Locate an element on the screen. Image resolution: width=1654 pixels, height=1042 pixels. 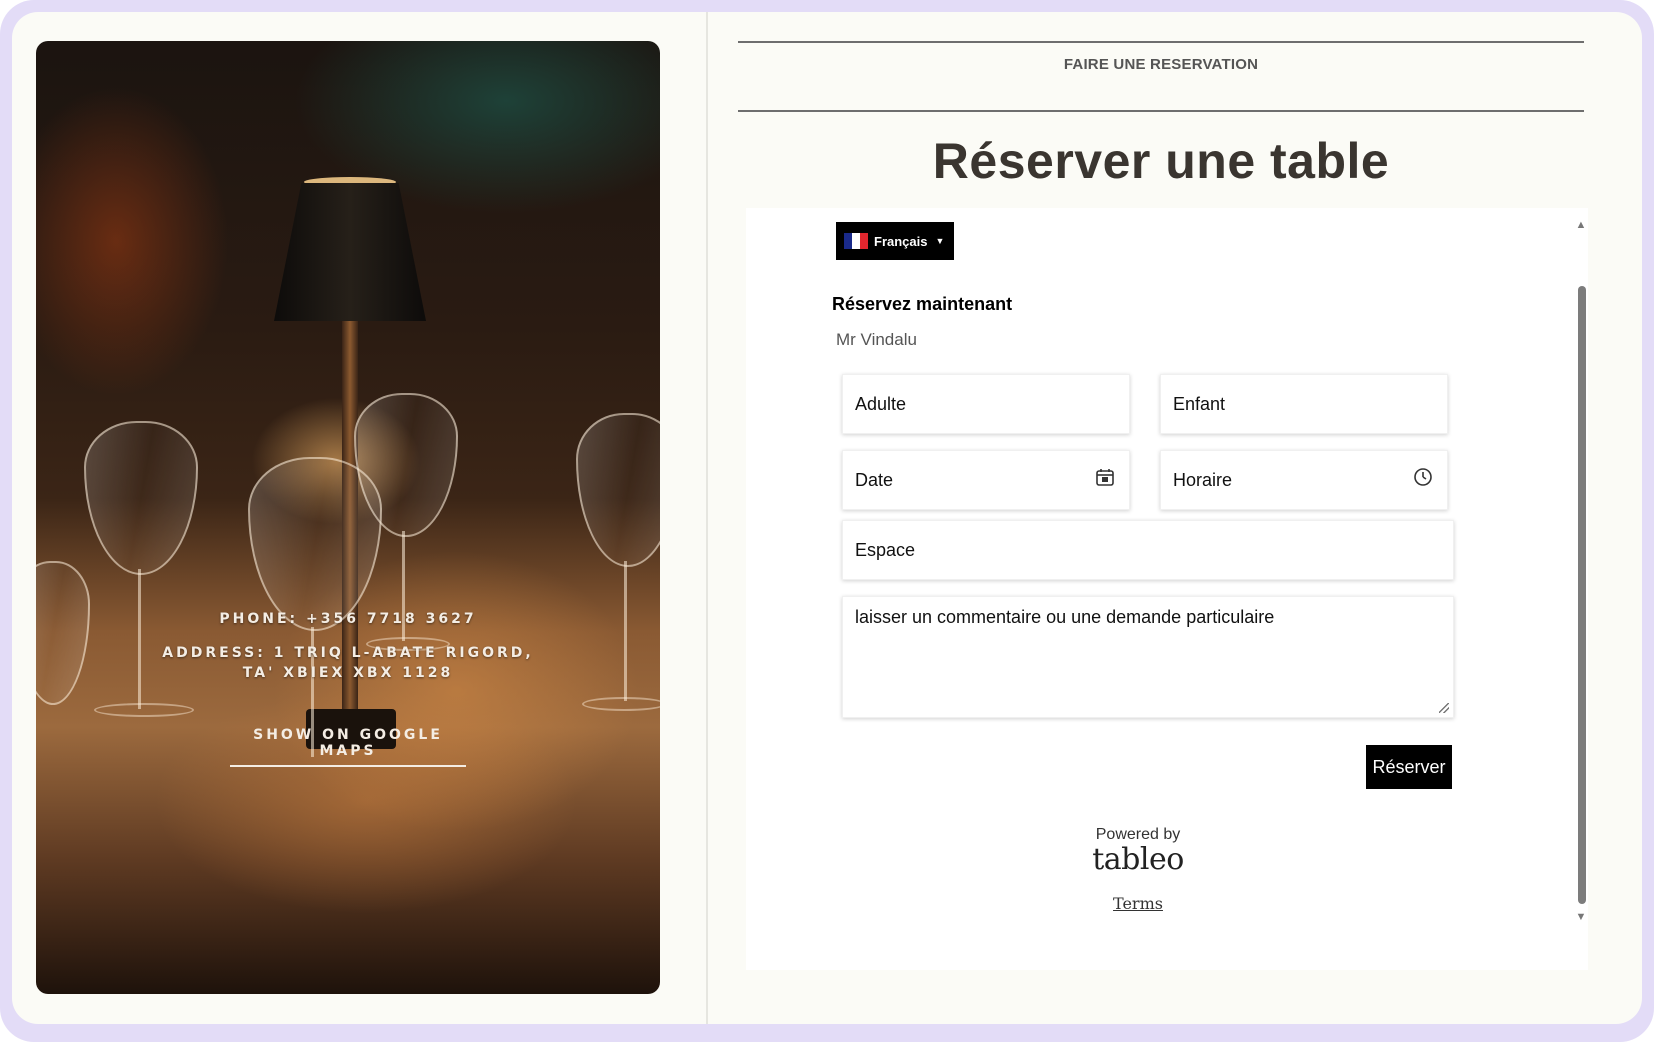
reserve-button: Réserver is located at coordinates (1409, 767).